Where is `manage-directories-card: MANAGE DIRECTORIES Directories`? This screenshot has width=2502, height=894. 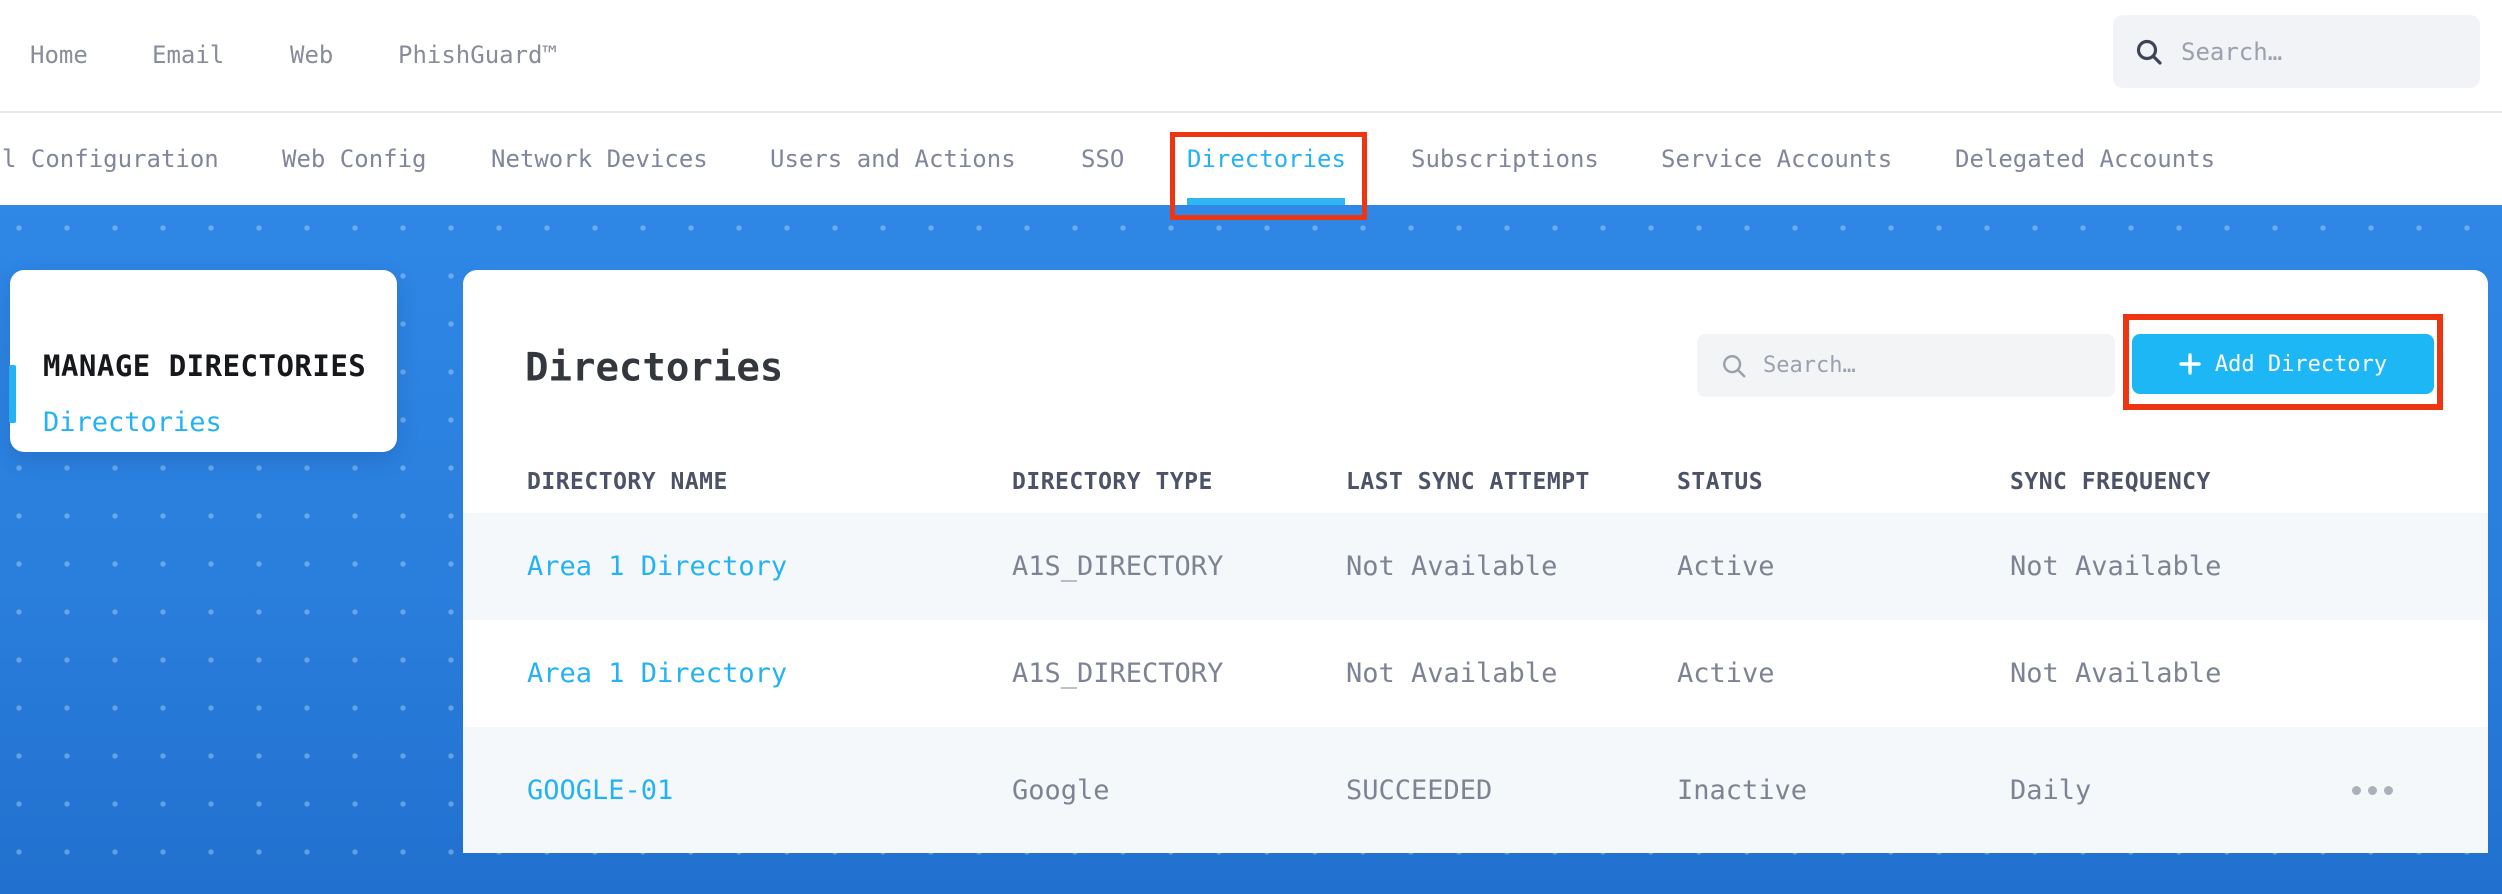
manage-directories-card: MANAGE DIRECTORIES Directories is located at coordinates (203, 361).